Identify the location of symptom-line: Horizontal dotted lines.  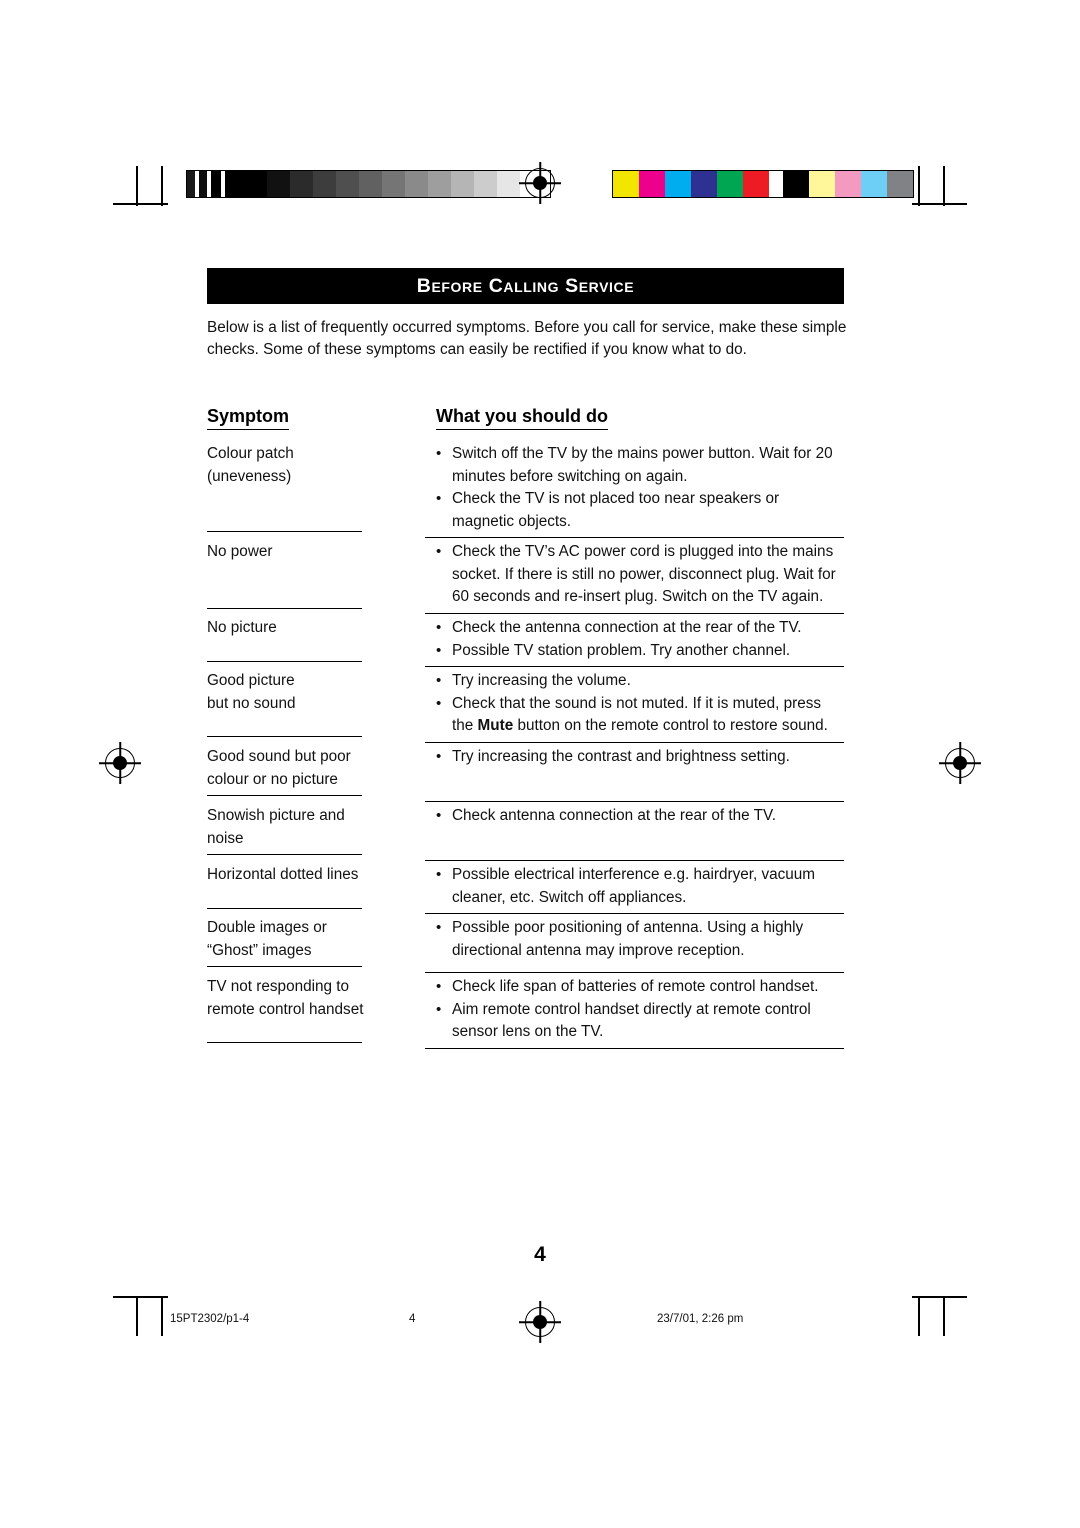
(283, 874).